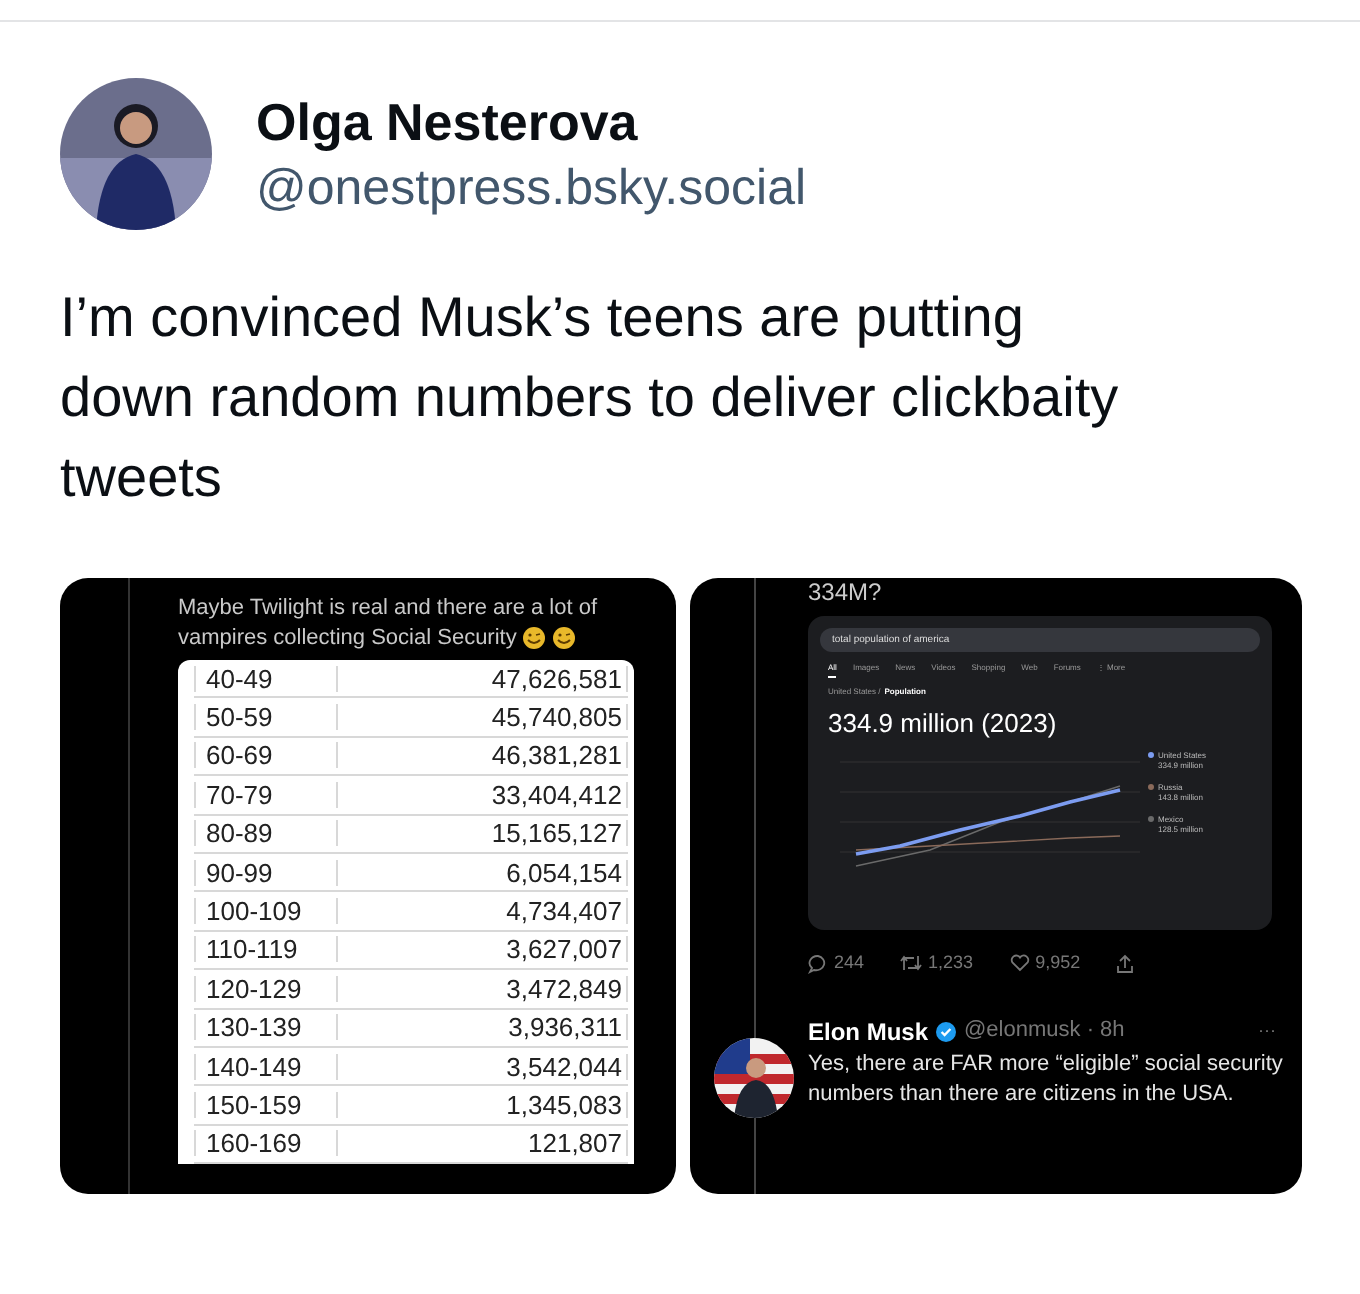  Describe the element at coordinates (266, 1104) in the screenshot. I see `table-cell: 150-159` at that location.